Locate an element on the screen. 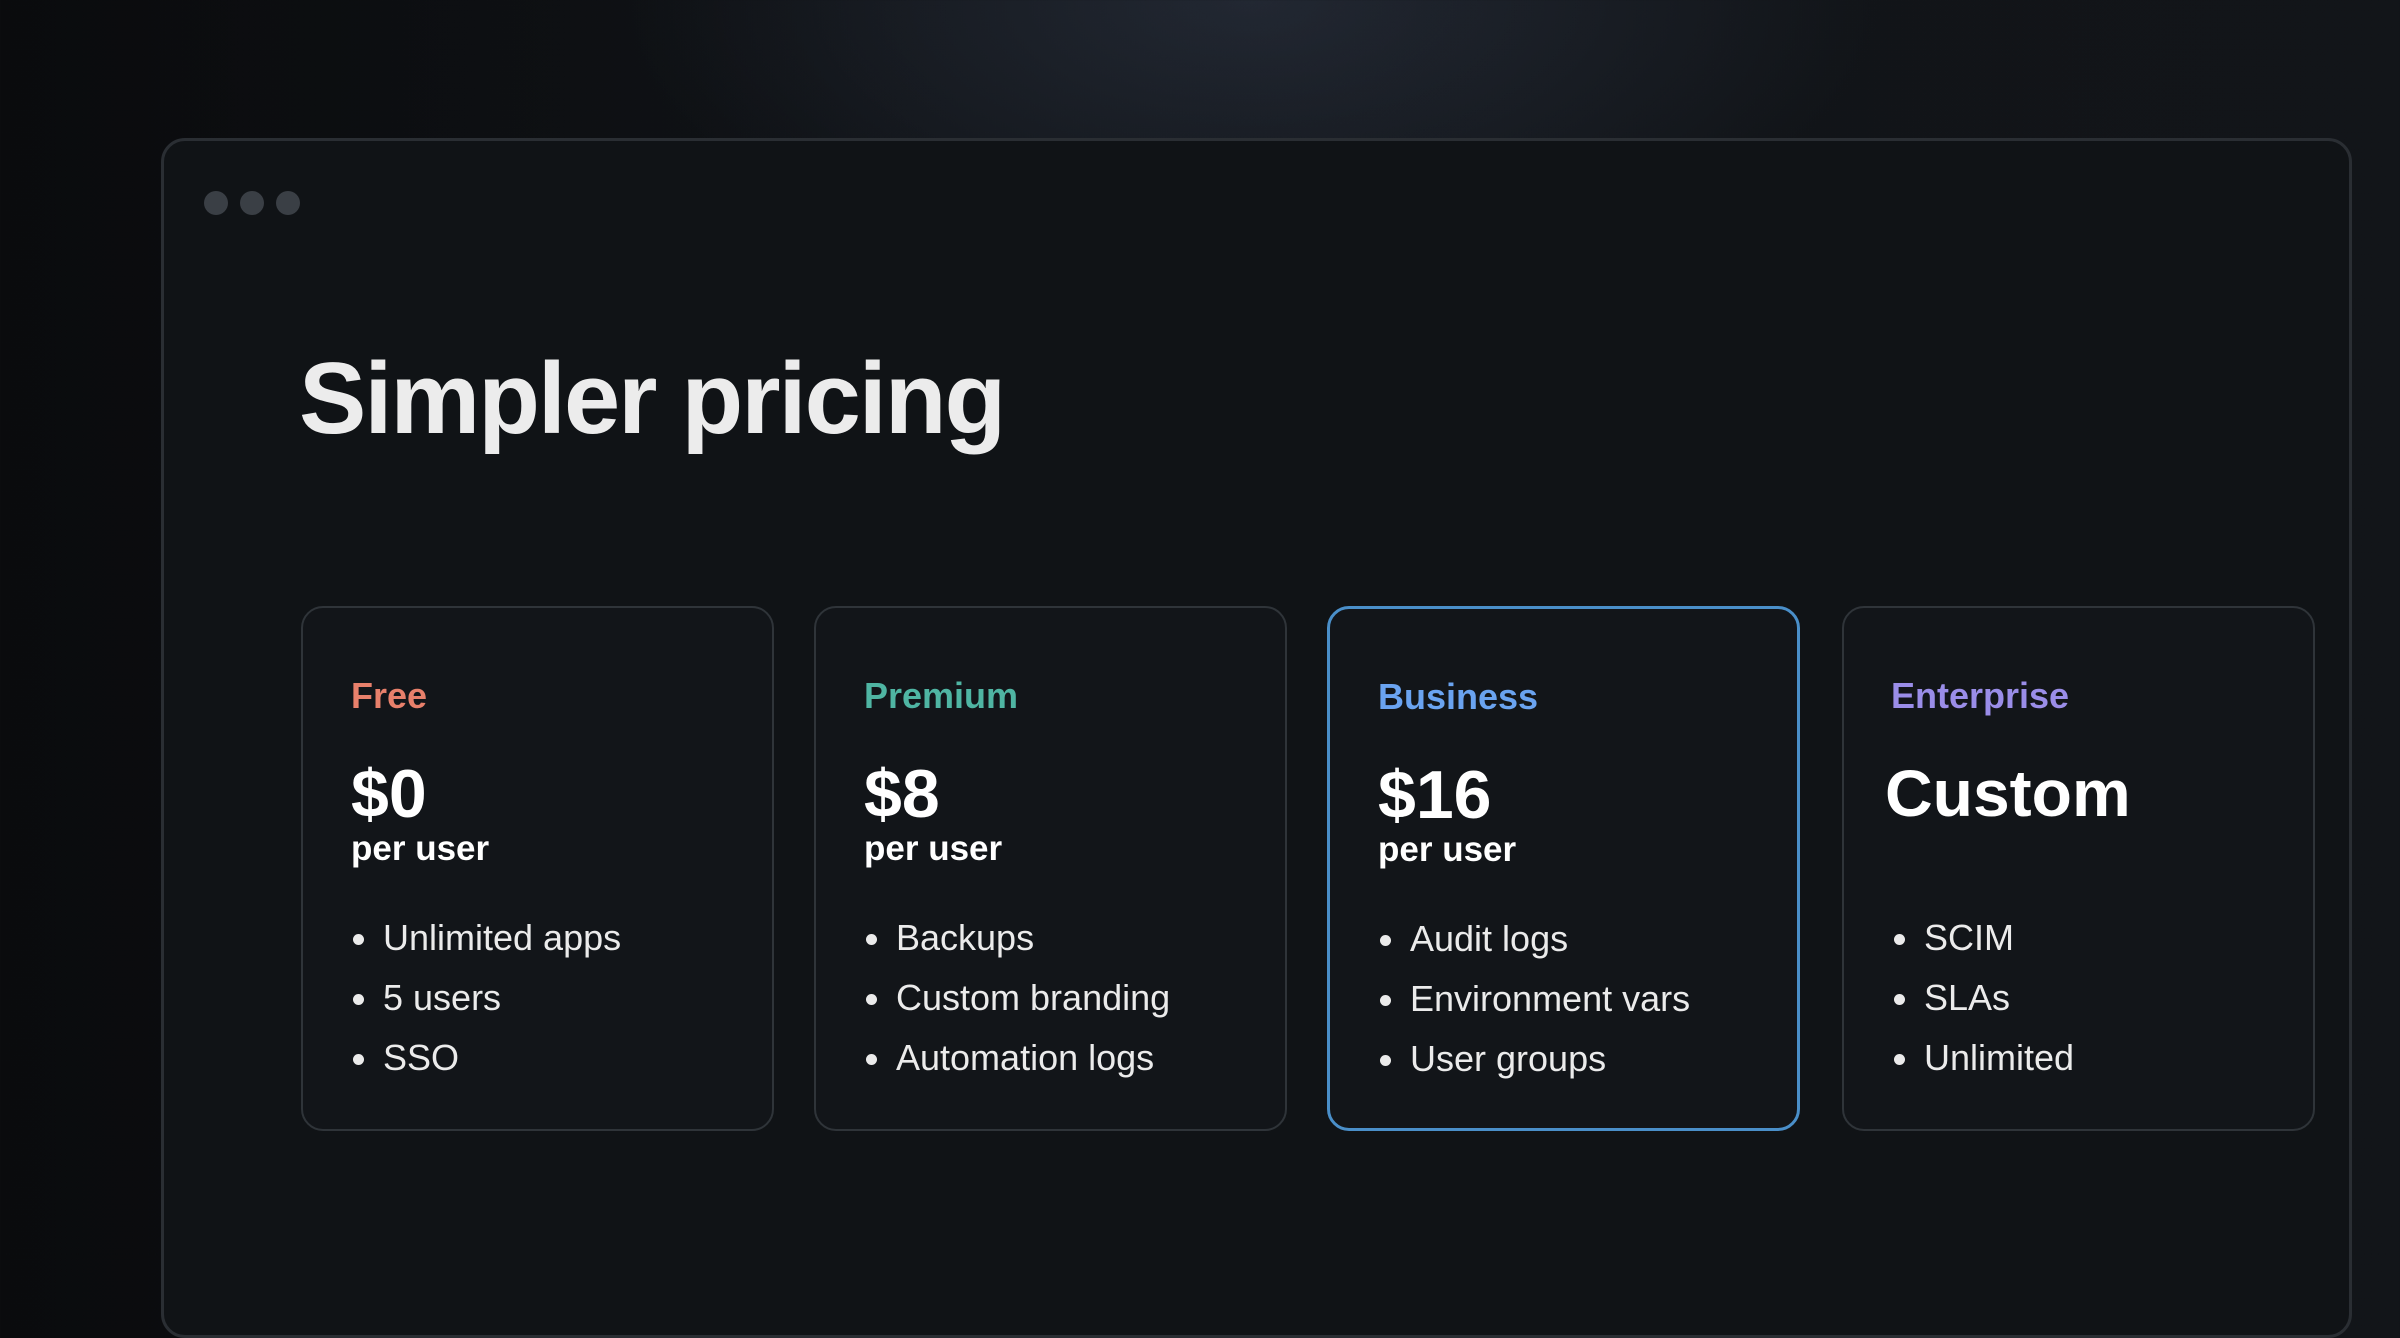 Image resolution: width=2400 pixels, height=1338 pixels. feature-item: Unlimited apps is located at coordinates (486, 938).